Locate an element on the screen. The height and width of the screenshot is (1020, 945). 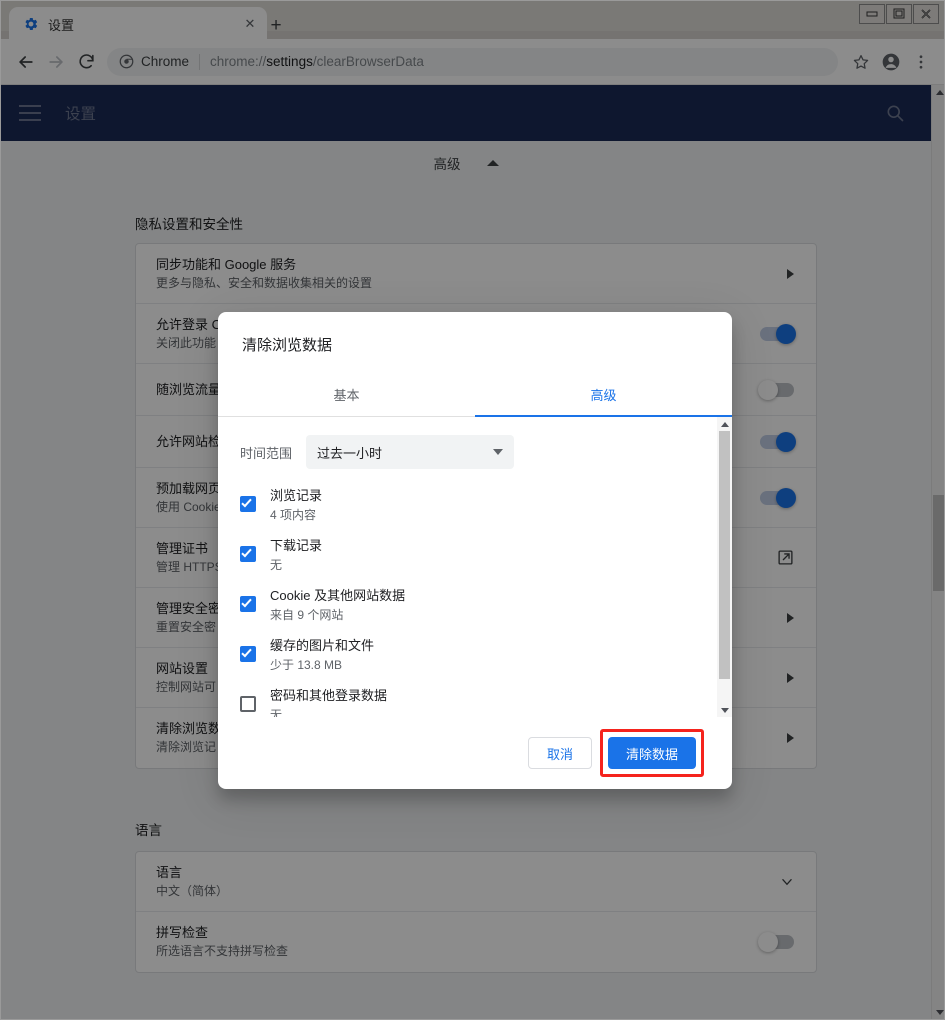
scrollbar-thumb is located at coordinates (724, 555).